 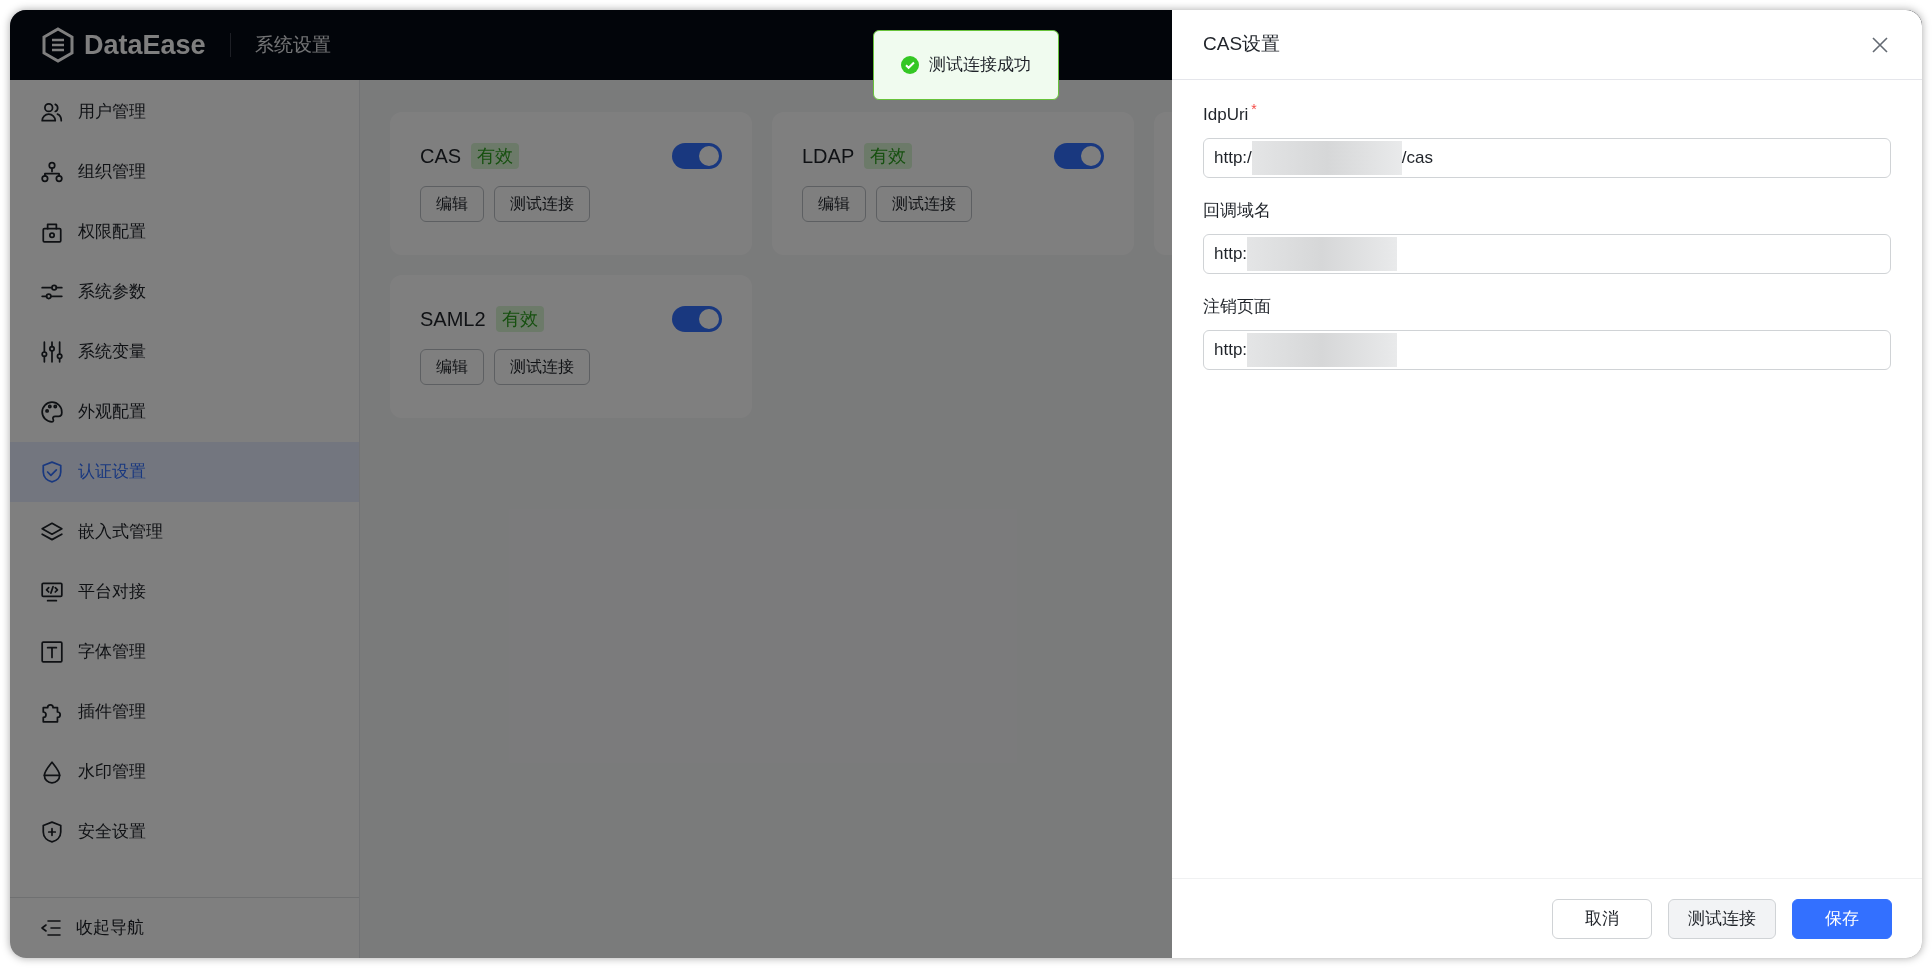 What do you see at coordinates (184, 472) in the screenshot?
I see `sidebar-item: 认证设置` at bounding box center [184, 472].